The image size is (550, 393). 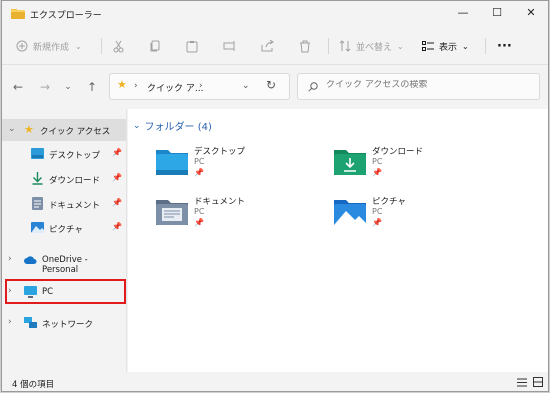 What do you see at coordinates (75, 181) in the screenshot?
I see `sidebar-item-label: ダウンロード` at bounding box center [75, 181].